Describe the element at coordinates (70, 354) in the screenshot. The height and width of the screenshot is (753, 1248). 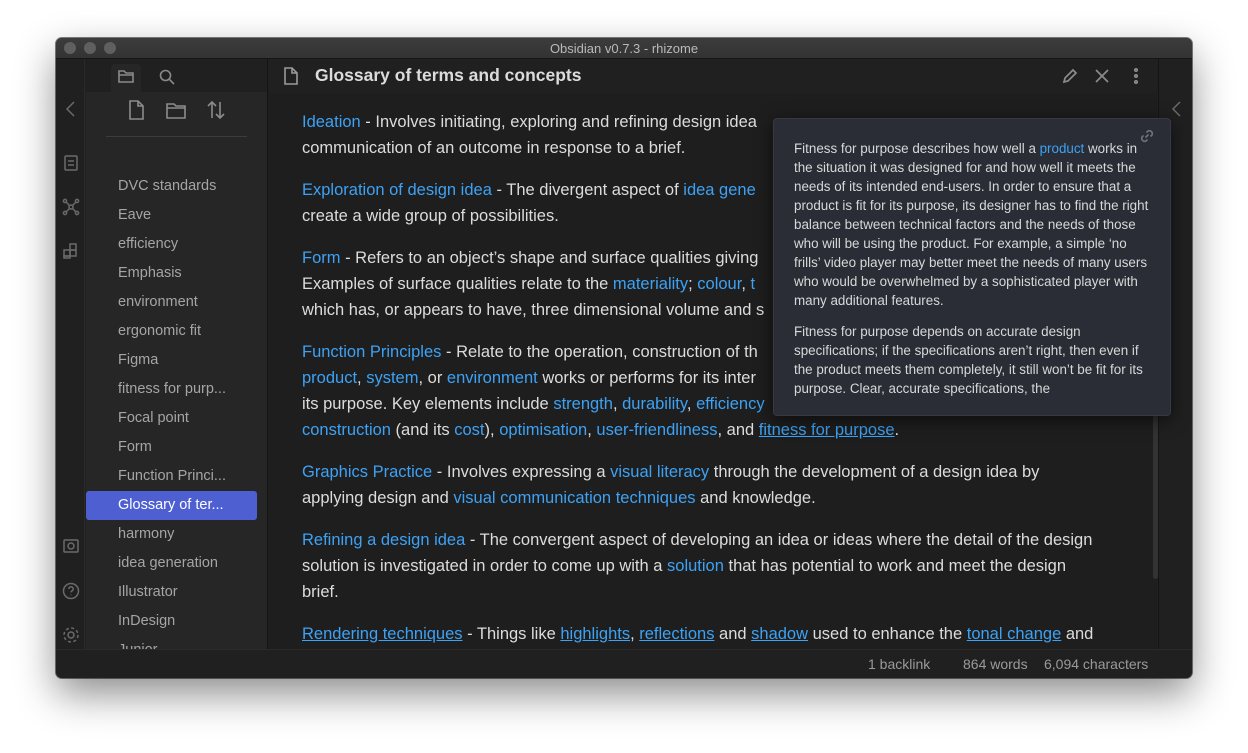
I see `left-ribbon` at that location.